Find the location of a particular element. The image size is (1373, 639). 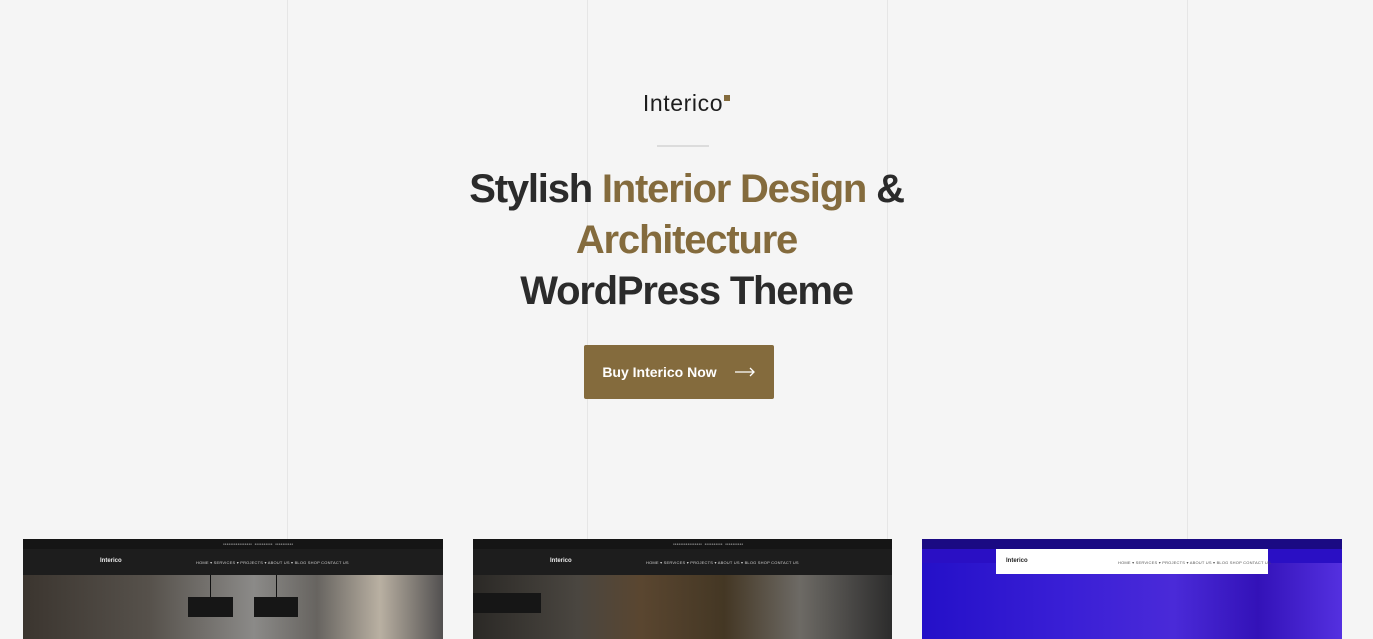

headline-accent: Architecture is located at coordinates (686, 240).